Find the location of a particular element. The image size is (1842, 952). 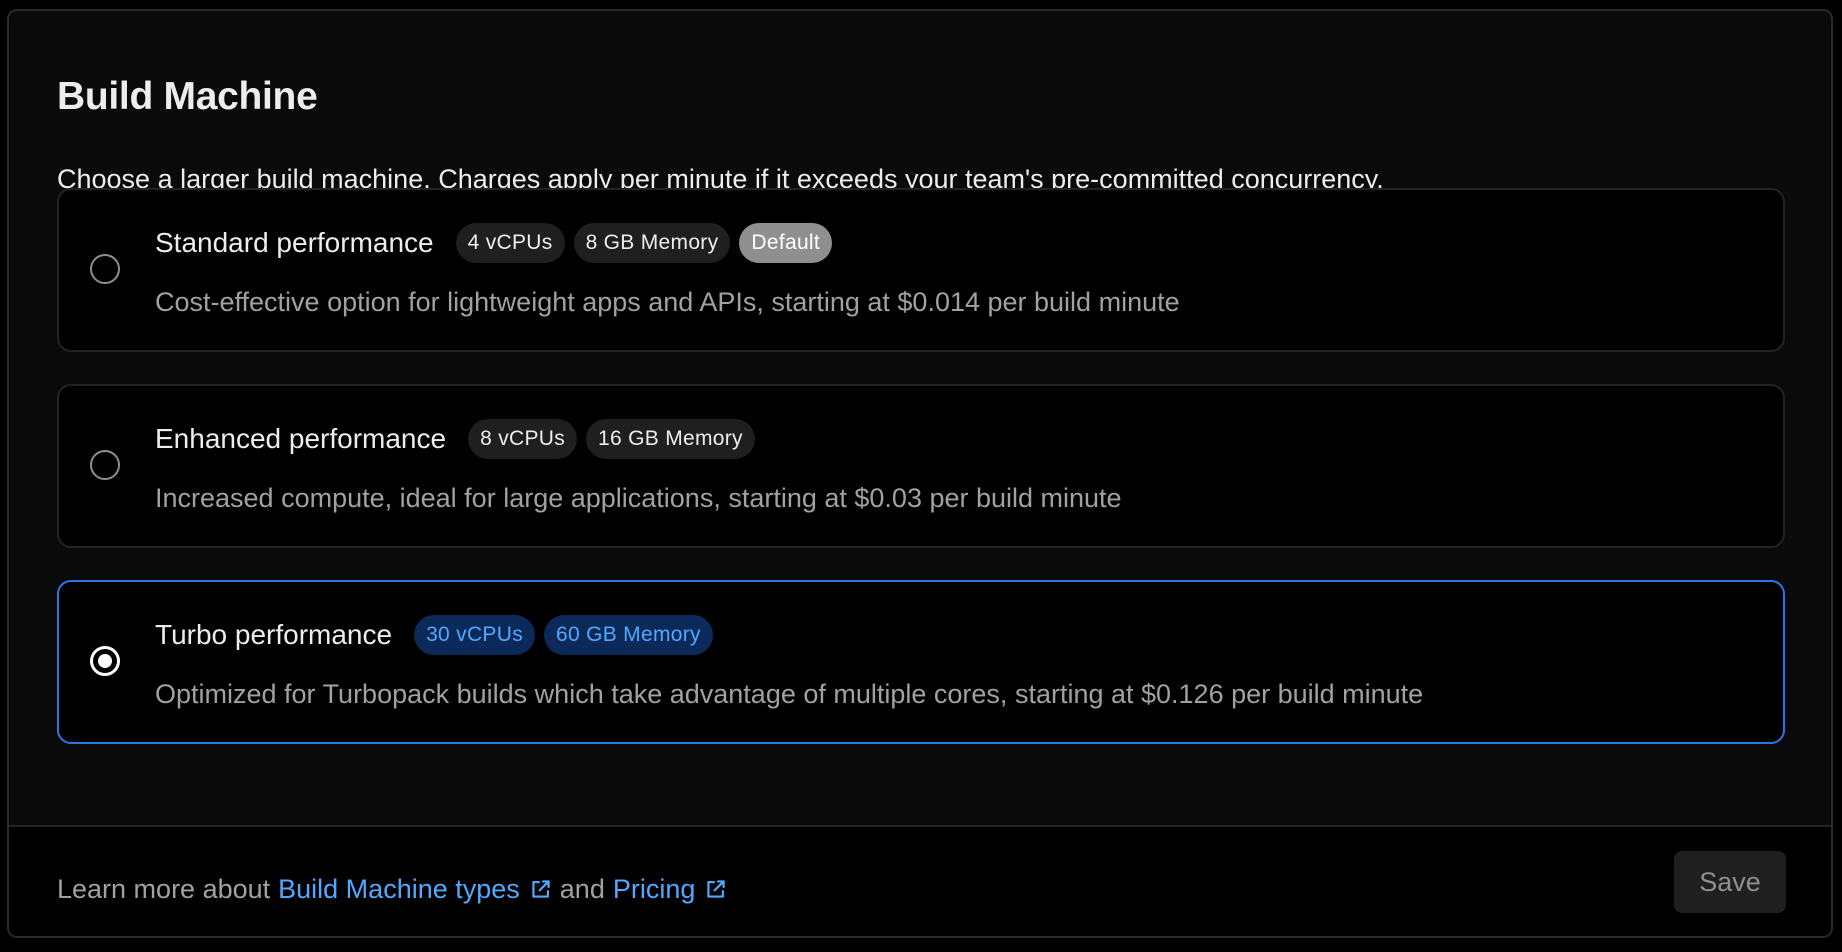

pricing-link-label: Pricing is located at coordinates (654, 889).